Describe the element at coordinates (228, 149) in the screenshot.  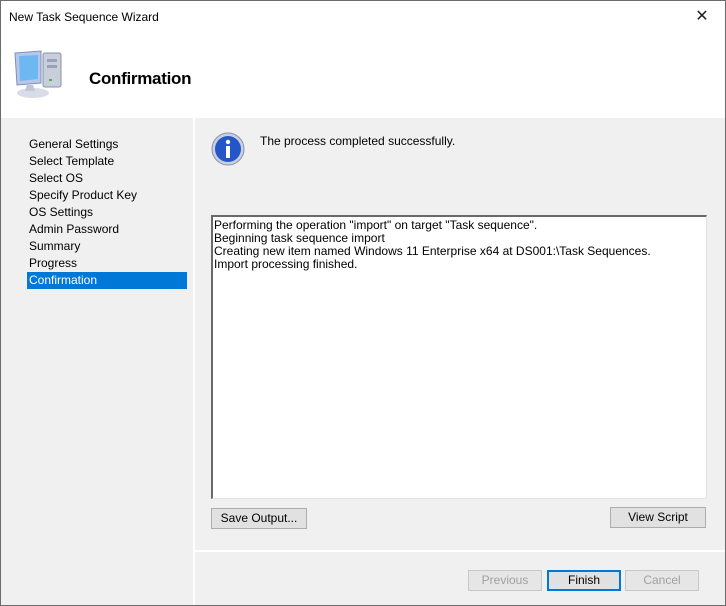
I see `info-icon` at that location.